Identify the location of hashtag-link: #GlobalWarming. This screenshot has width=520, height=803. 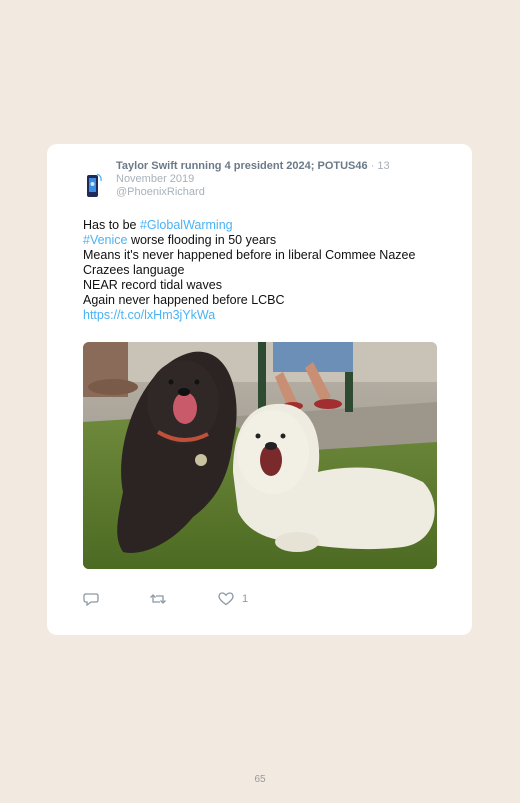
(186, 225).